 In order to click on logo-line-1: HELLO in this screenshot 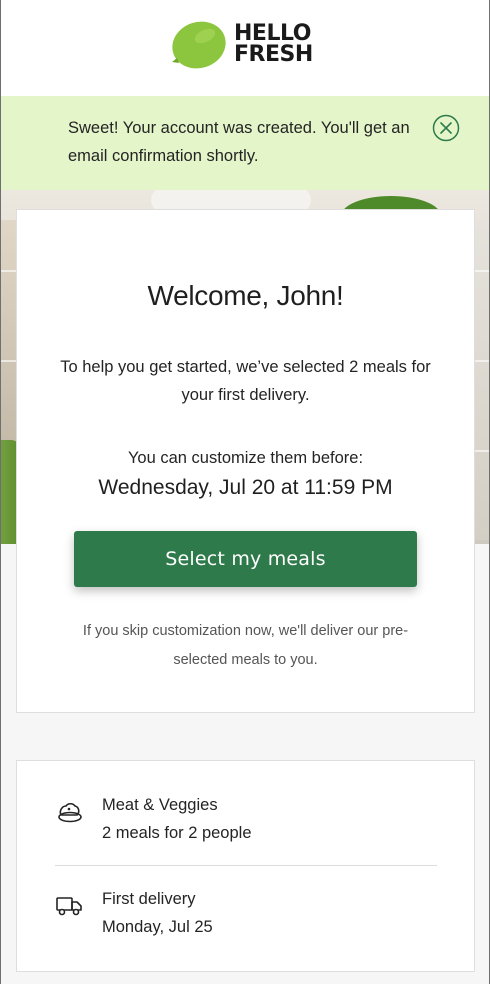, I will do `click(272, 33)`.